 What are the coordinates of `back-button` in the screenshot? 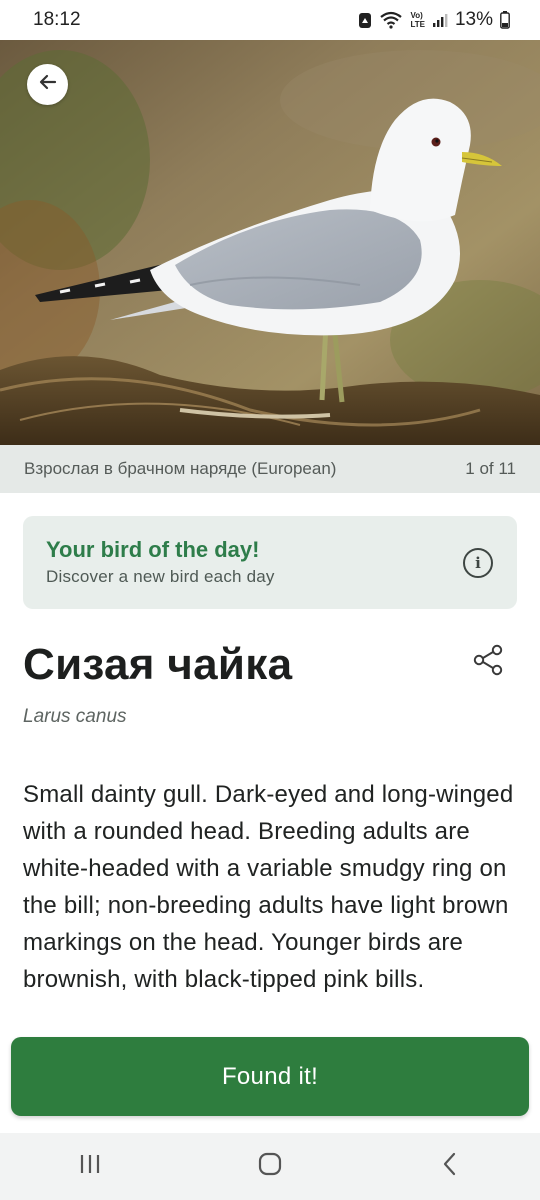 It's located at (47, 84).